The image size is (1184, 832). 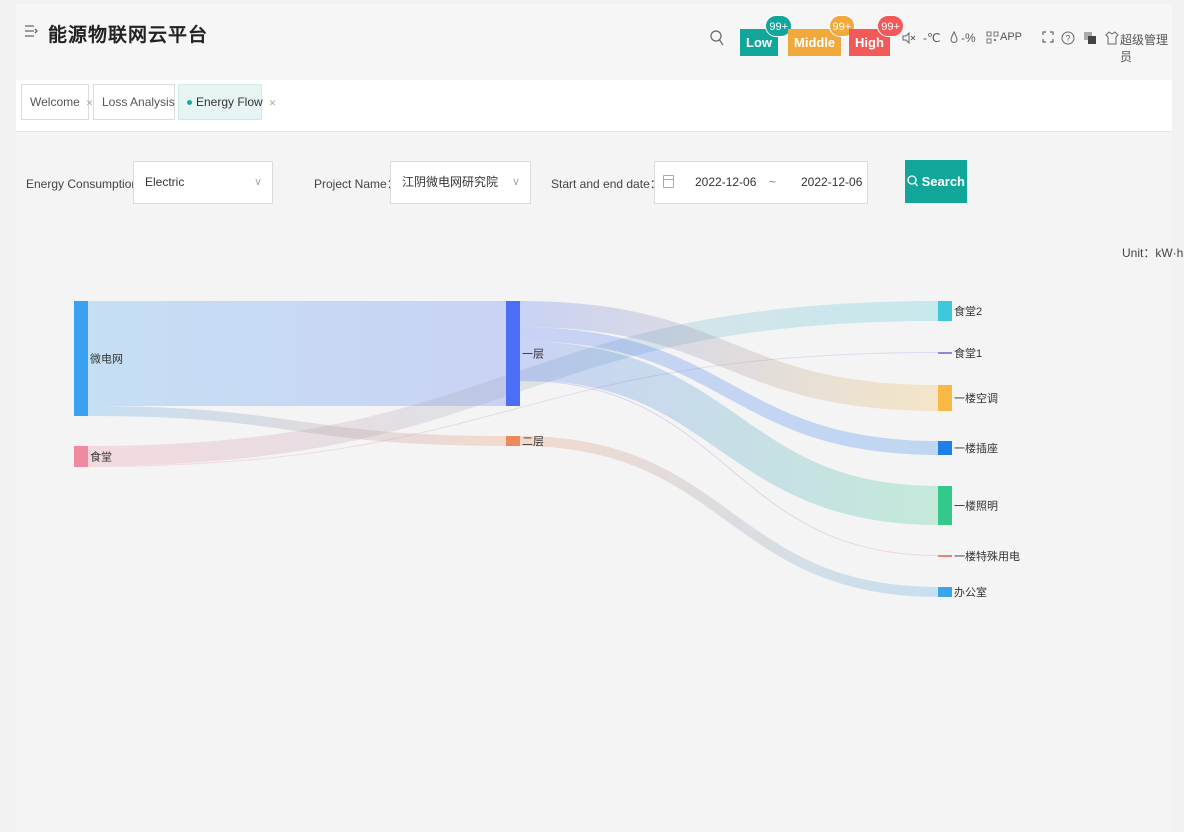 What do you see at coordinates (106, 359) in the screenshot?
I see `sankey-node-label: 微电网` at bounding box center [106, 359].